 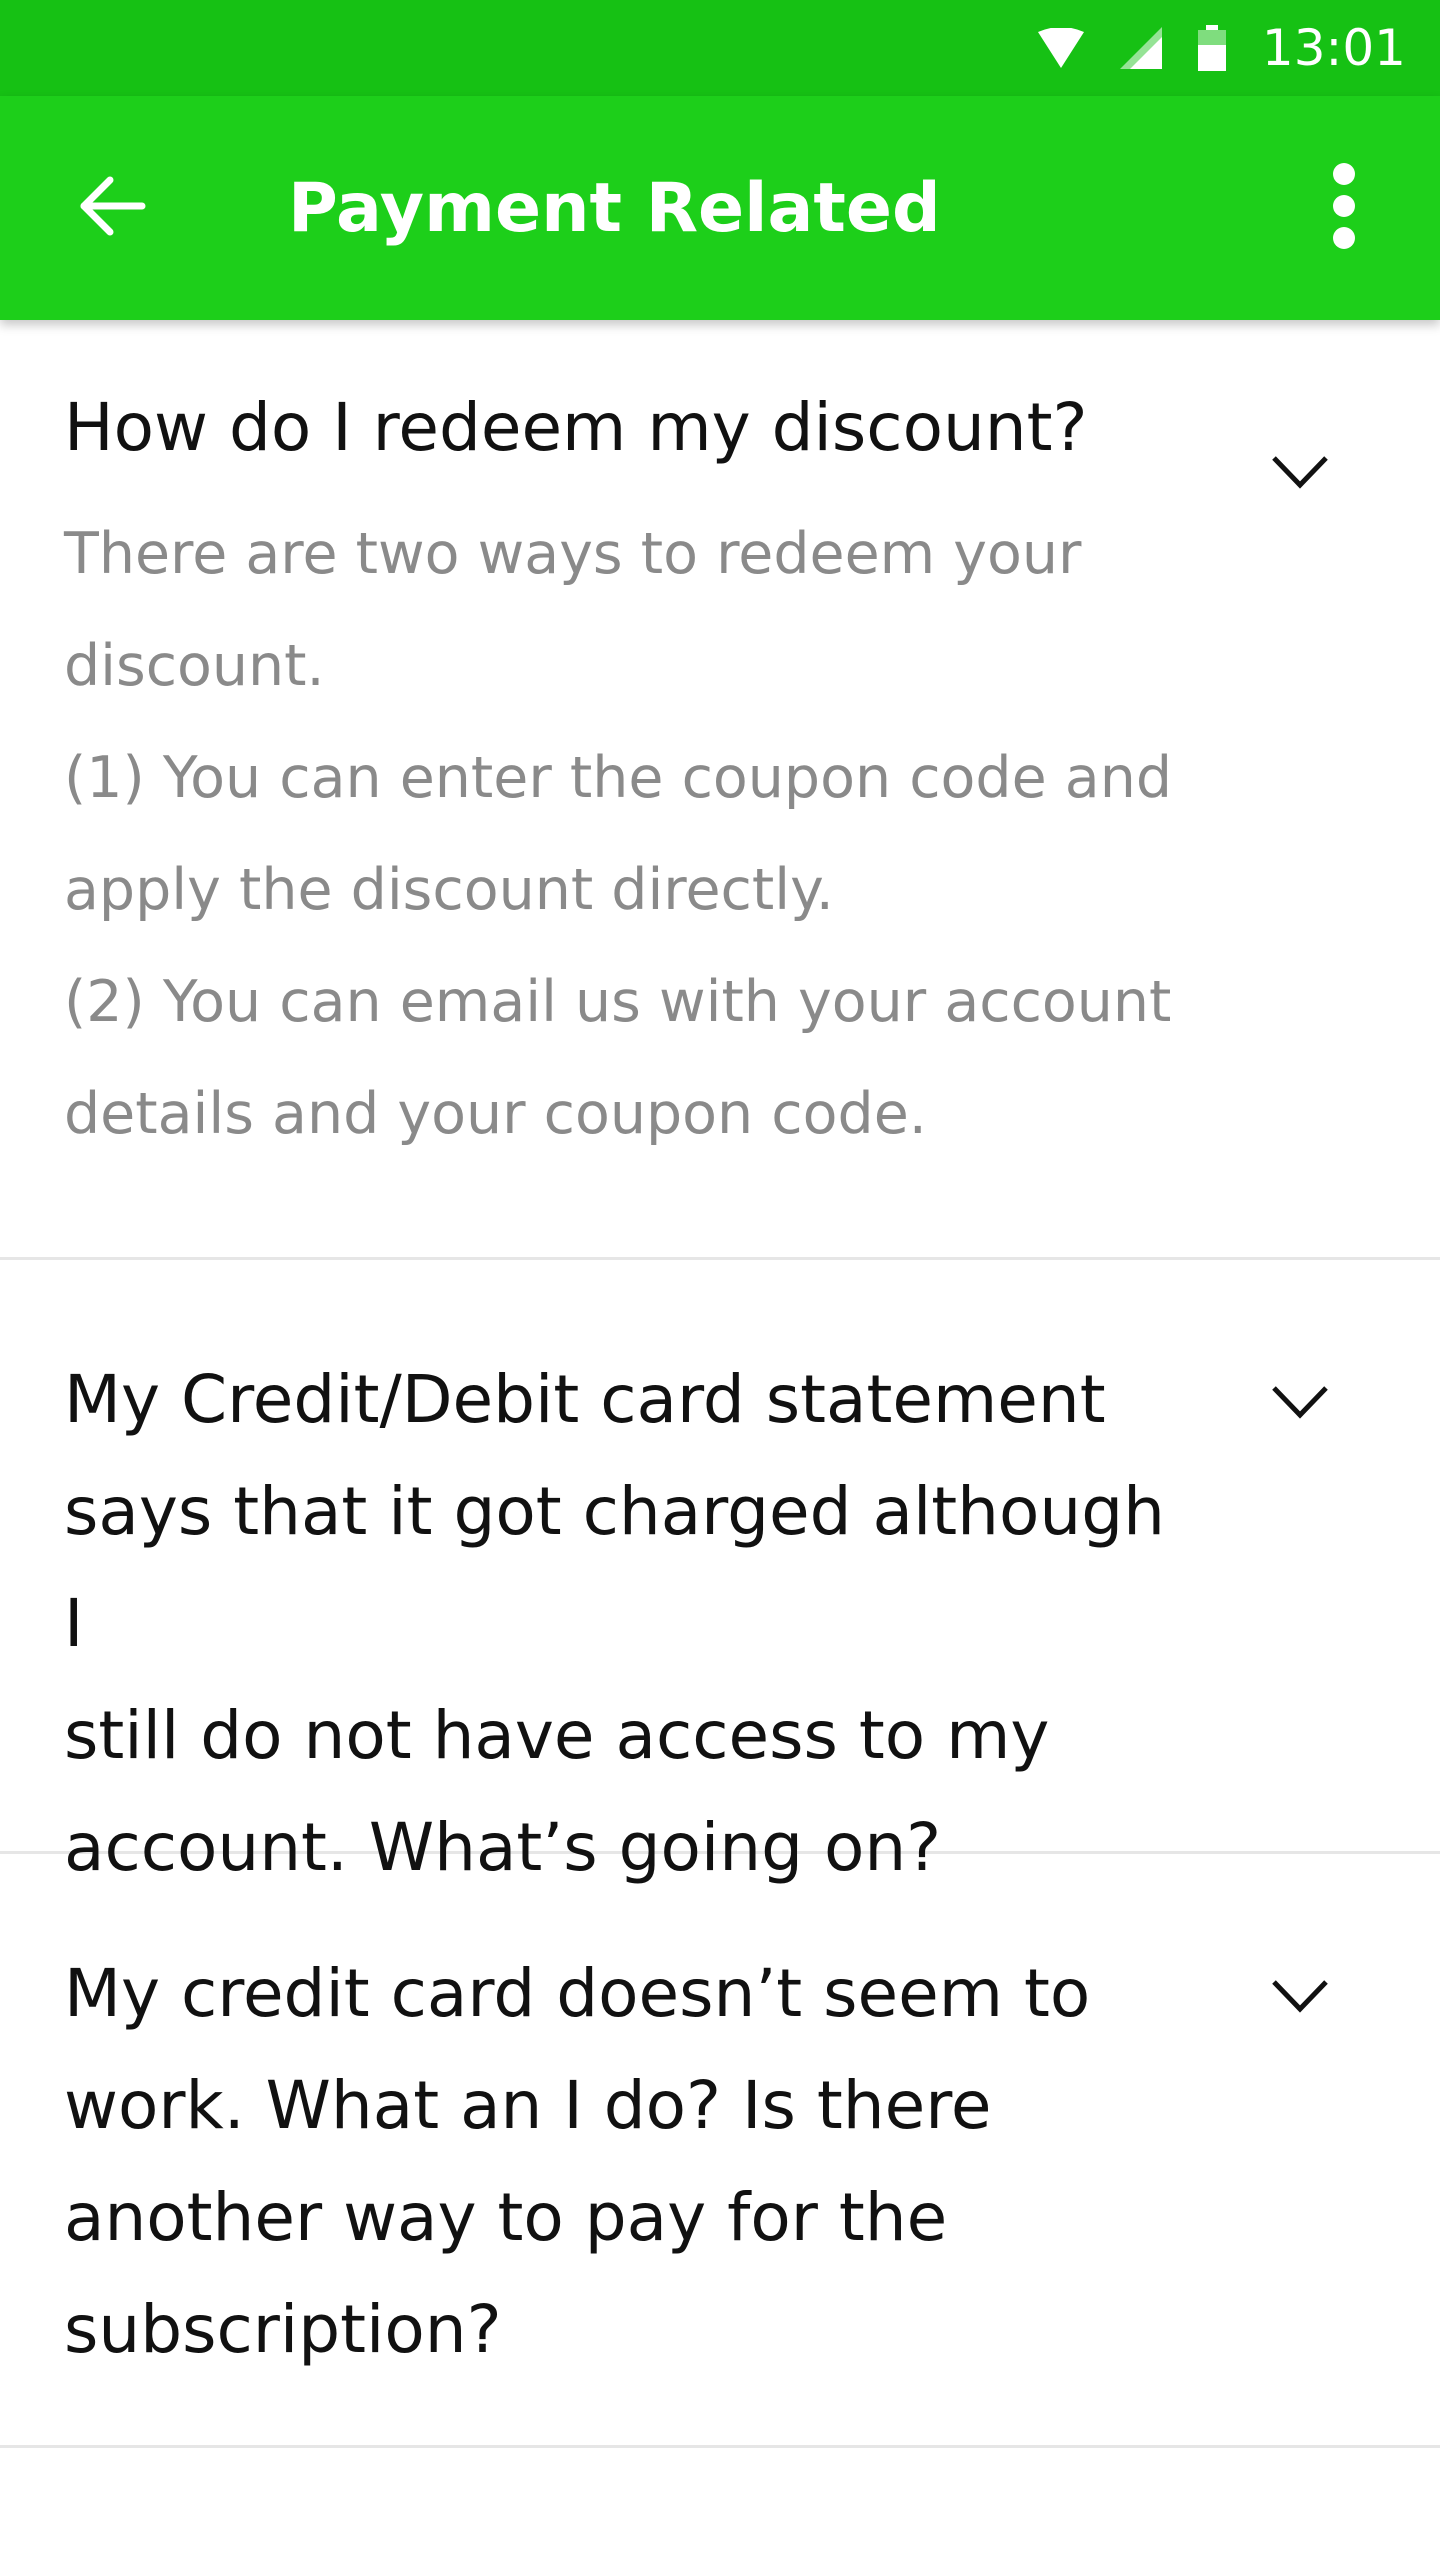 I want to click on answer-line: discount., so click(x=194, y=666).